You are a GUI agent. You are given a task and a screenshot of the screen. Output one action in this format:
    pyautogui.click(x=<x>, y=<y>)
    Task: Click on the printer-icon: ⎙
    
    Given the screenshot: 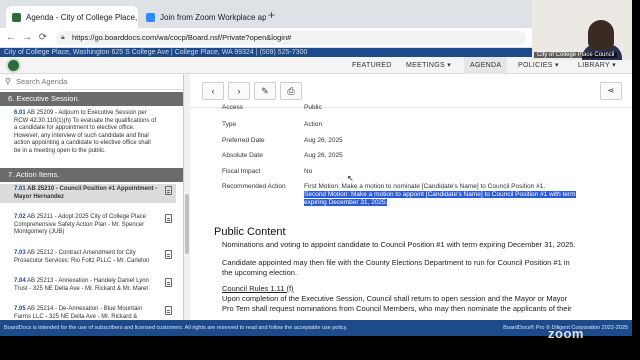 What is the action you would take?
    pyautogui.click(x=291, y=91)
    